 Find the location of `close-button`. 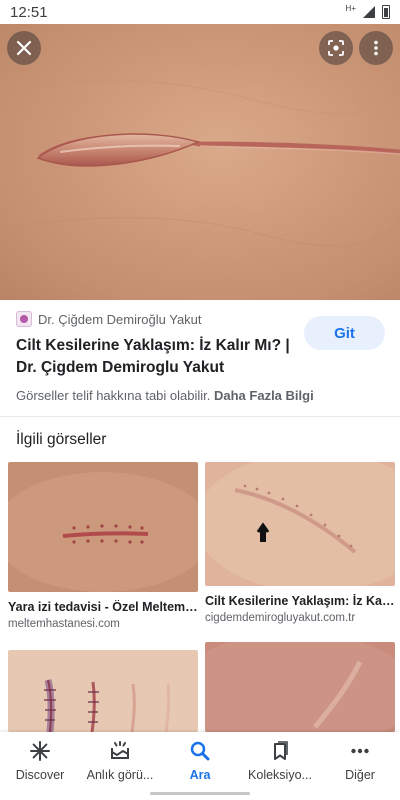

close-button is located at coordinates (24, 48).